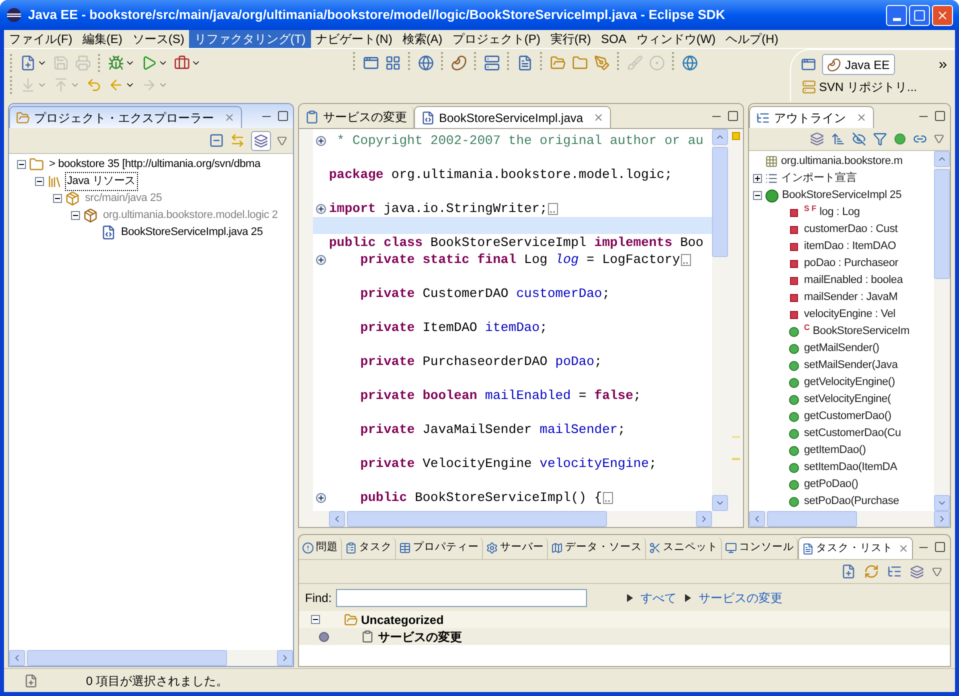 Image resolution: width=959 pixels, height=696 pixels. Describe the element at coordinates (101, 181) in the screenshot. I see `tree-item-label: Java リソース` at that location.